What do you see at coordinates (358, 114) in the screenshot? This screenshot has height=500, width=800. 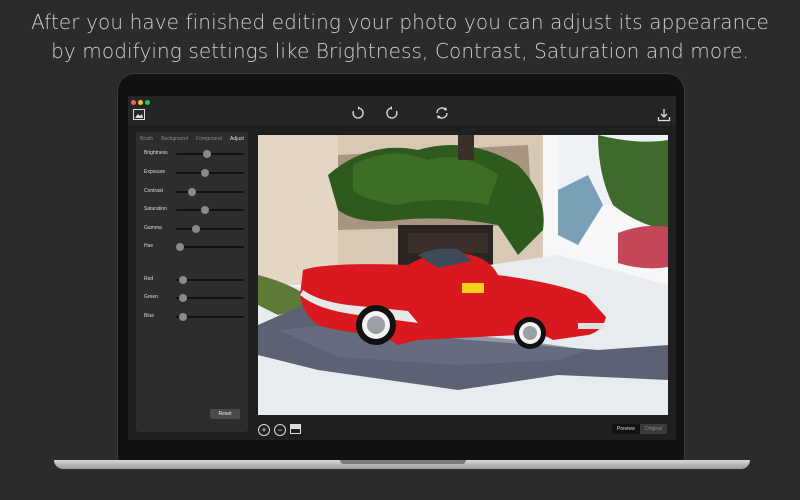 I see `undo-icon` at bounding box center [358, 114].